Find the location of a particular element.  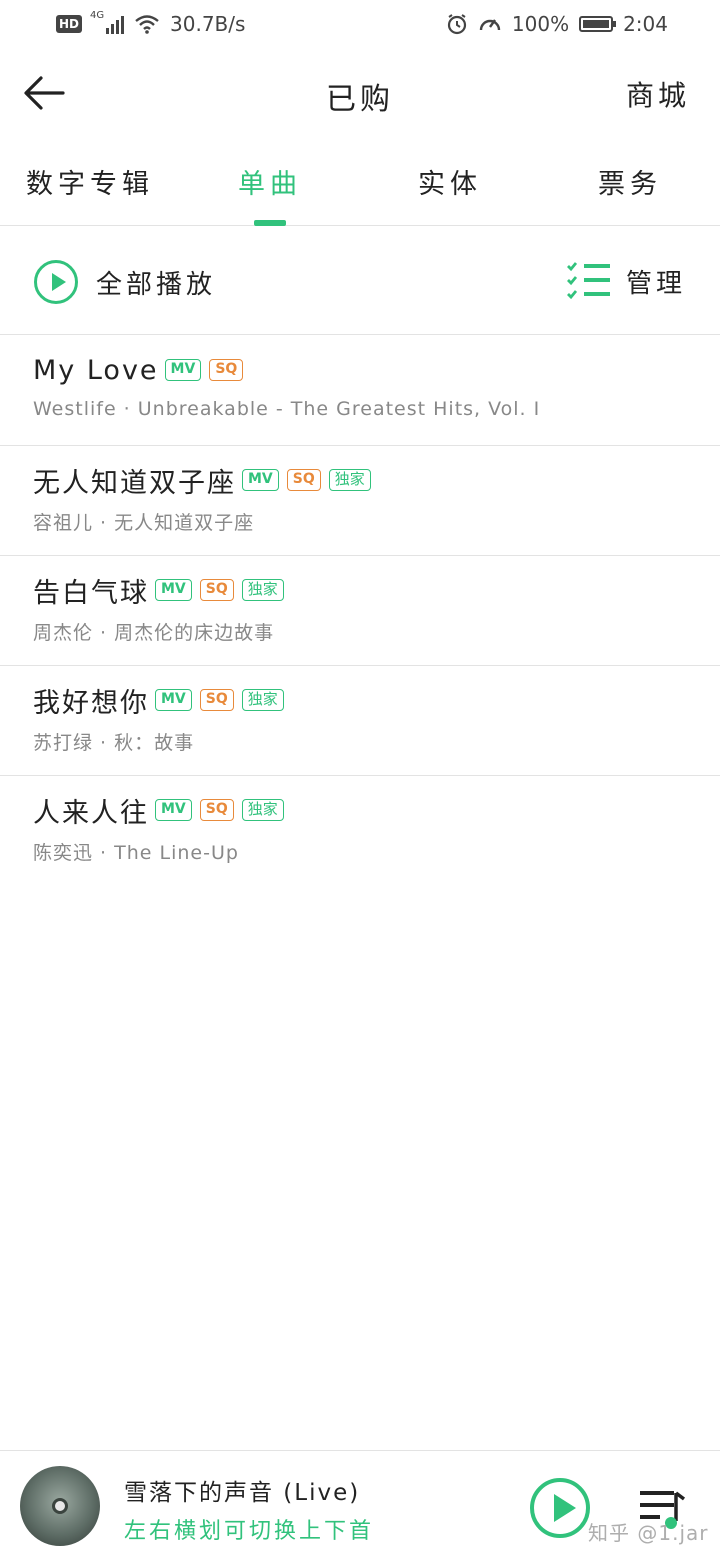

mall-link: 商城 is located at coordinates (658, 94).